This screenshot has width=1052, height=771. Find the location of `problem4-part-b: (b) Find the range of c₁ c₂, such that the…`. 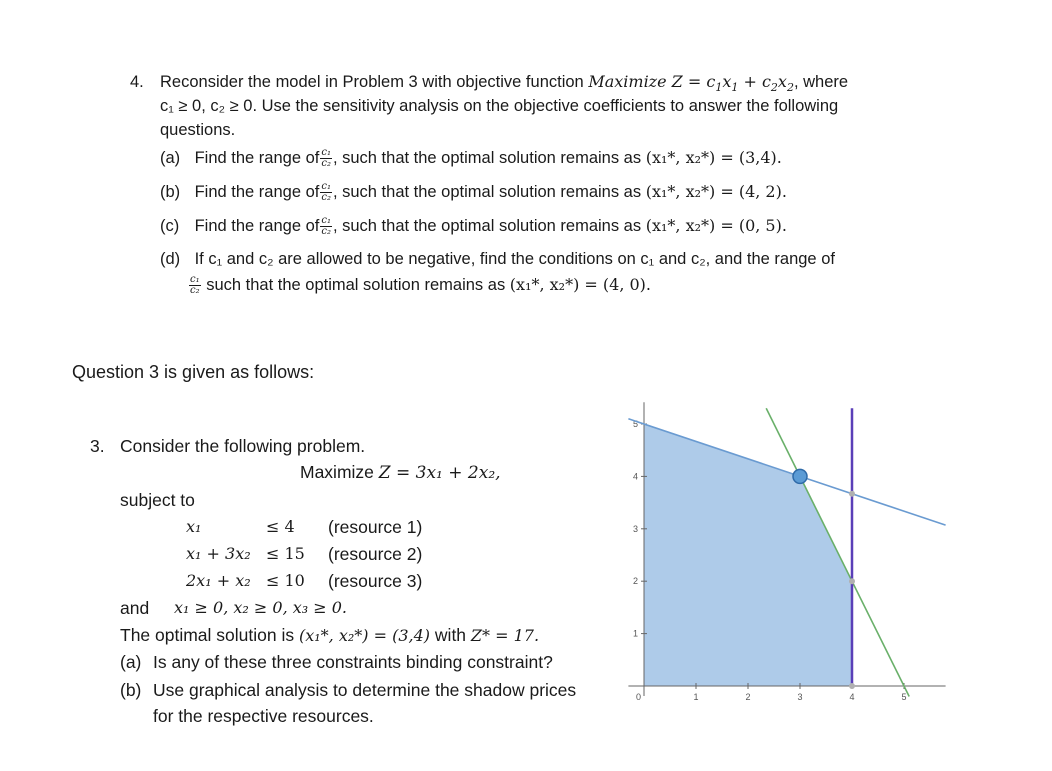

problem4-part-b: (b) Find the range of c₁ c₂, such that the… is located at coordinates (473, 192).